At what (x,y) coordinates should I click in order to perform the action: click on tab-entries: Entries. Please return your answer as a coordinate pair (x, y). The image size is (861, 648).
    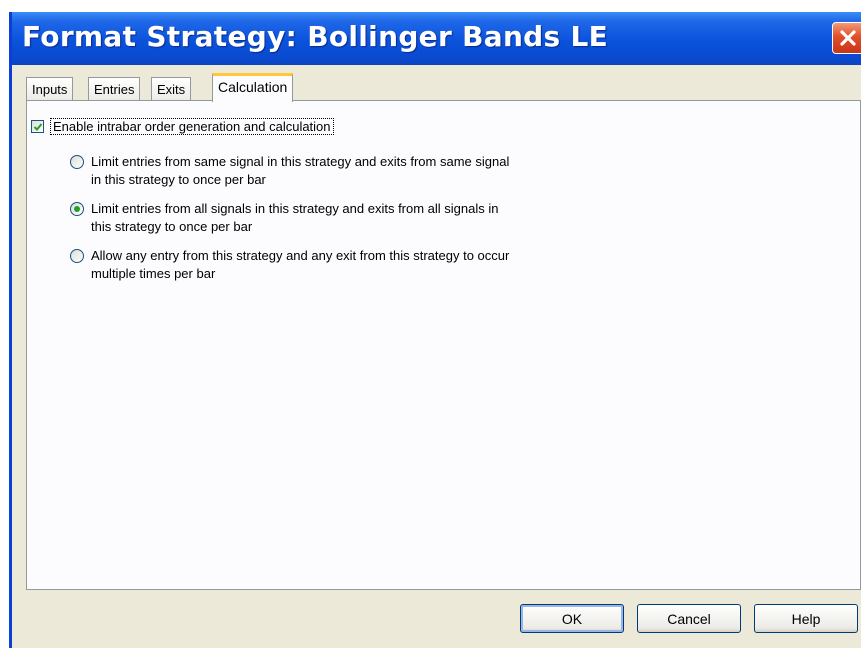
    Looking at the image, I should click on (114, 88).